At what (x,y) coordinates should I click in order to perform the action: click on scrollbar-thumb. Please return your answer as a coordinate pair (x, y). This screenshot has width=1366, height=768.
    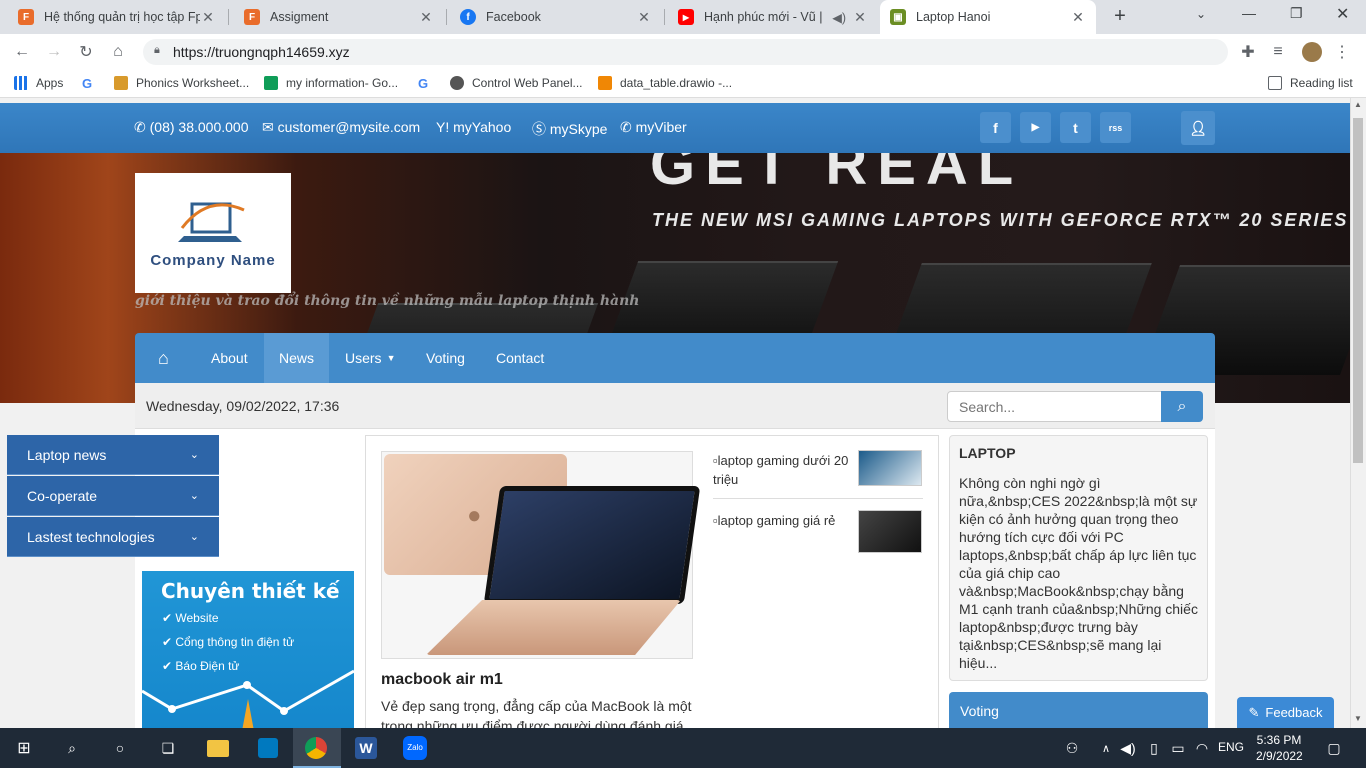
    Looking at the image, I should click on (1358, 290).